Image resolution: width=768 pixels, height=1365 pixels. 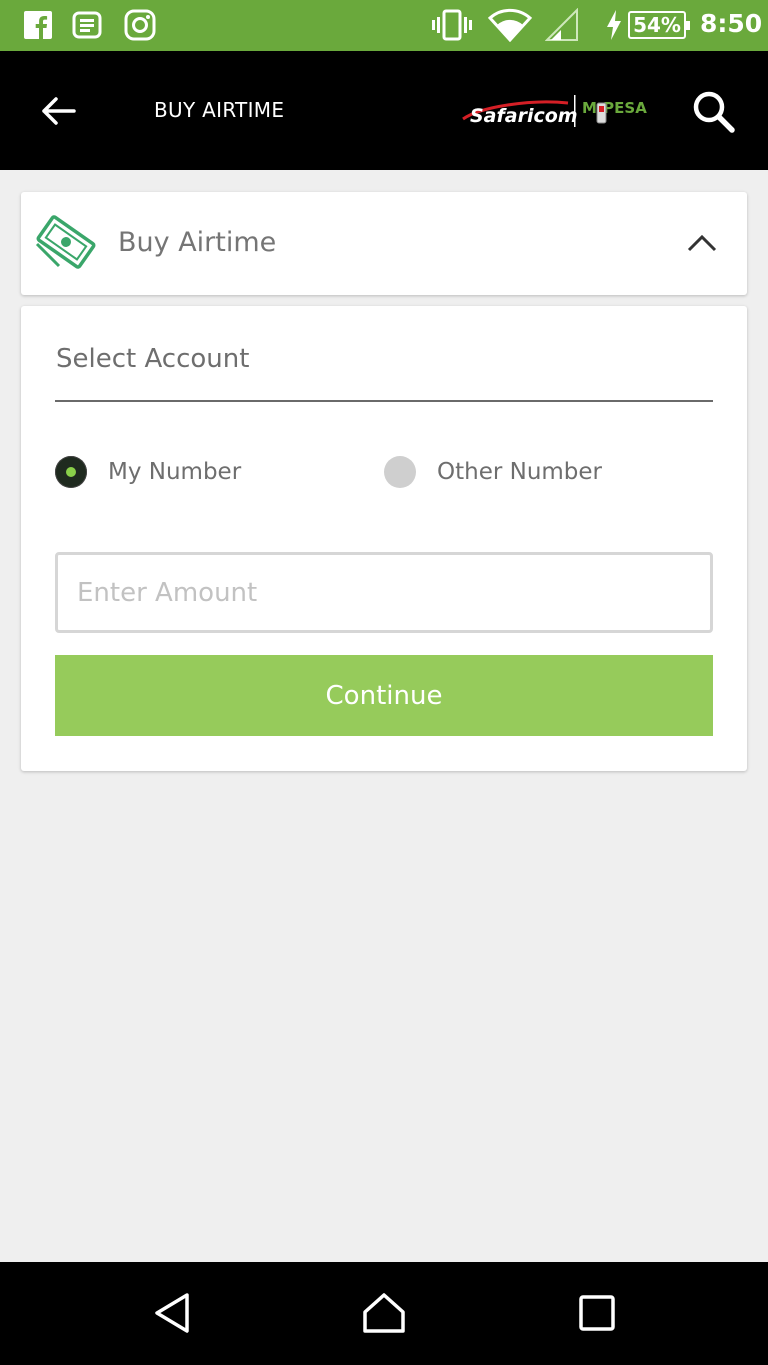 What do you see at coordinates (524, 116) in the screenshot?
I see `brand-primary: Safaricom` at bounding box center [524, 116].